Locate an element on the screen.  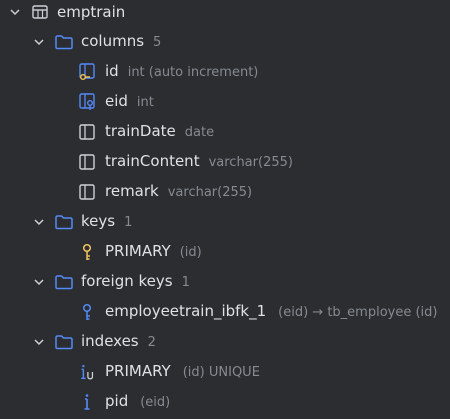
tree-node-column: trainContent varchar(255) is located at coordinates (225, 162).